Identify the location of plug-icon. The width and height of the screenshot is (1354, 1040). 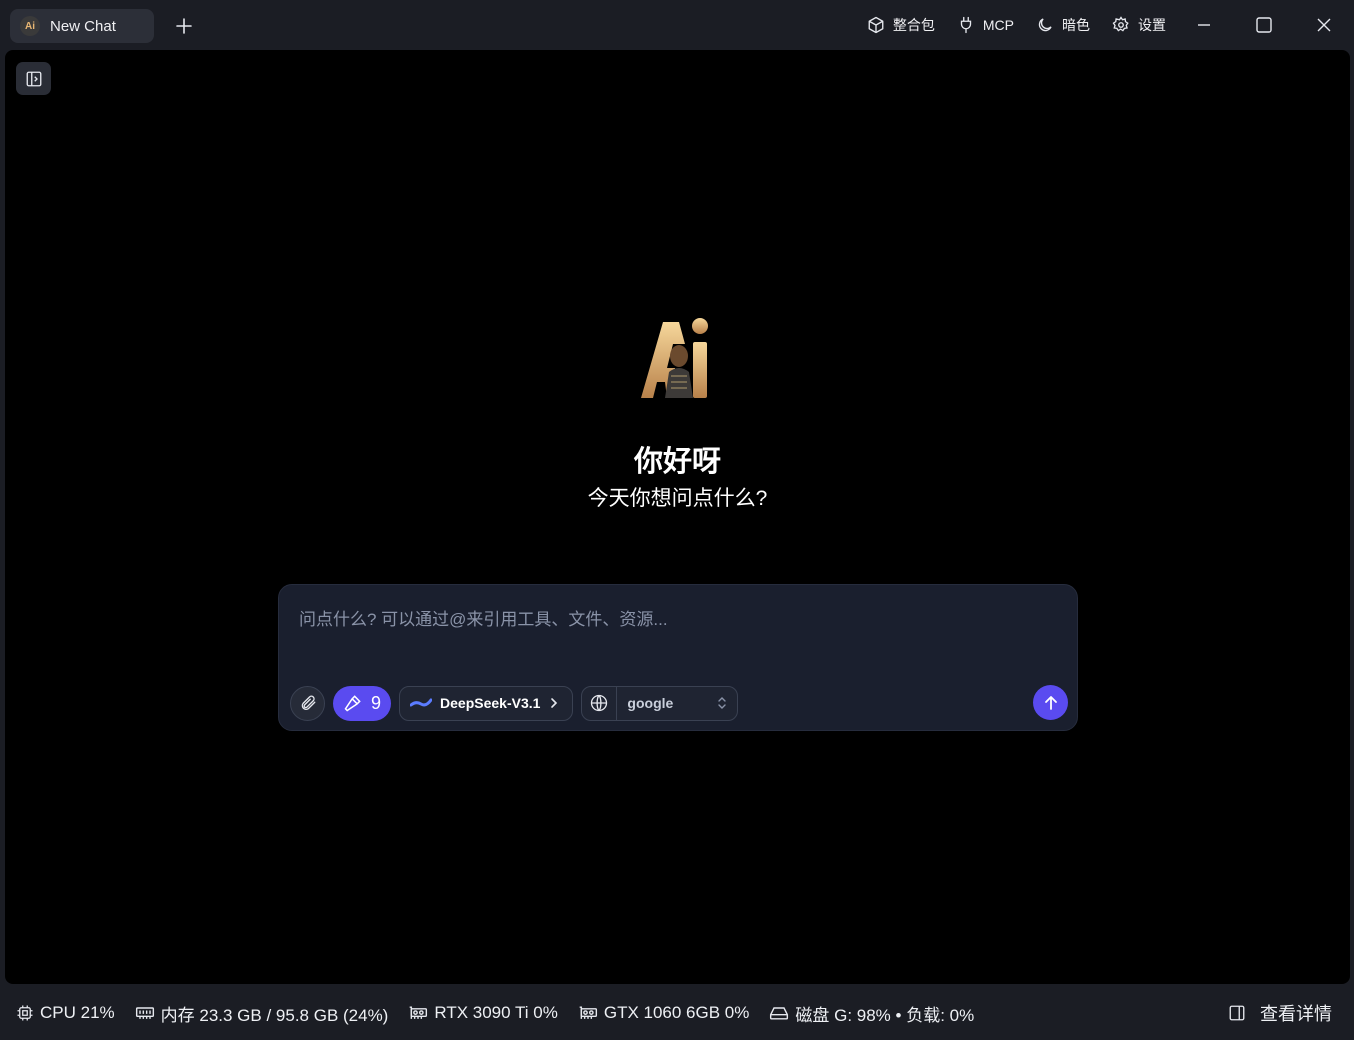
(966, 25).